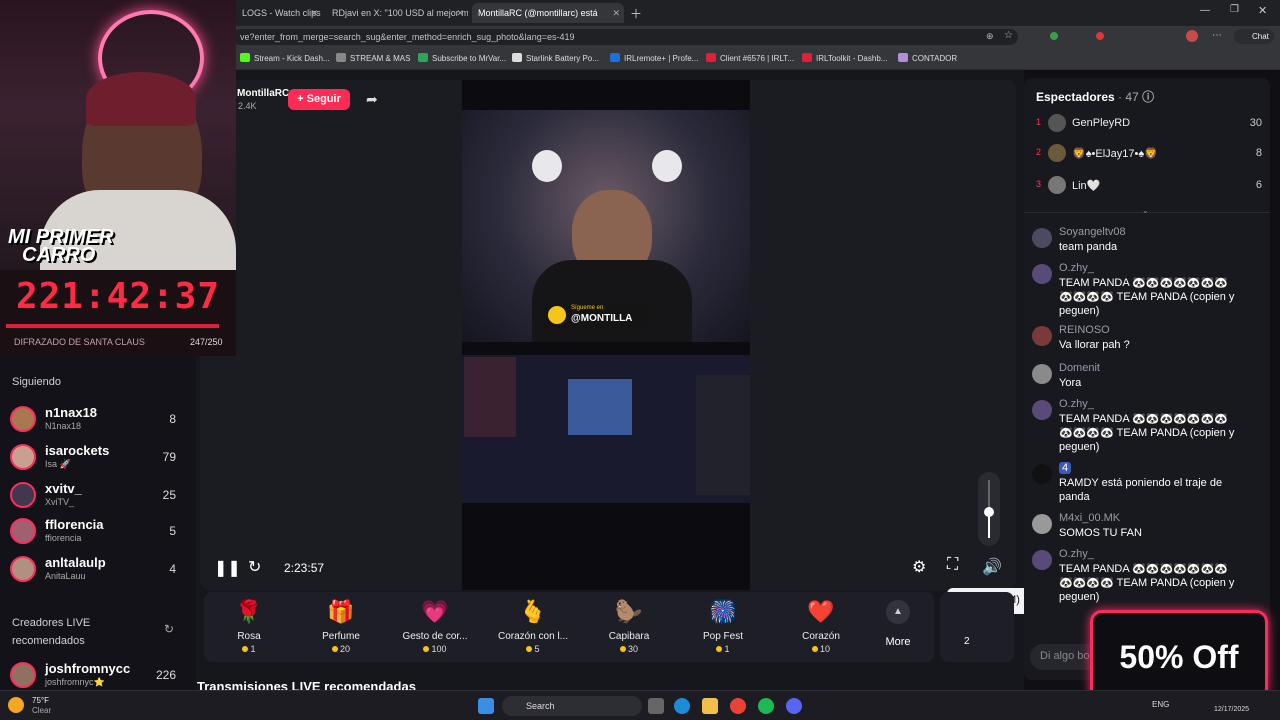 This screenshot has height=720, width=1280. I want to click on gift-item: 🎆 Pop Fest 1, so click(723, 627).